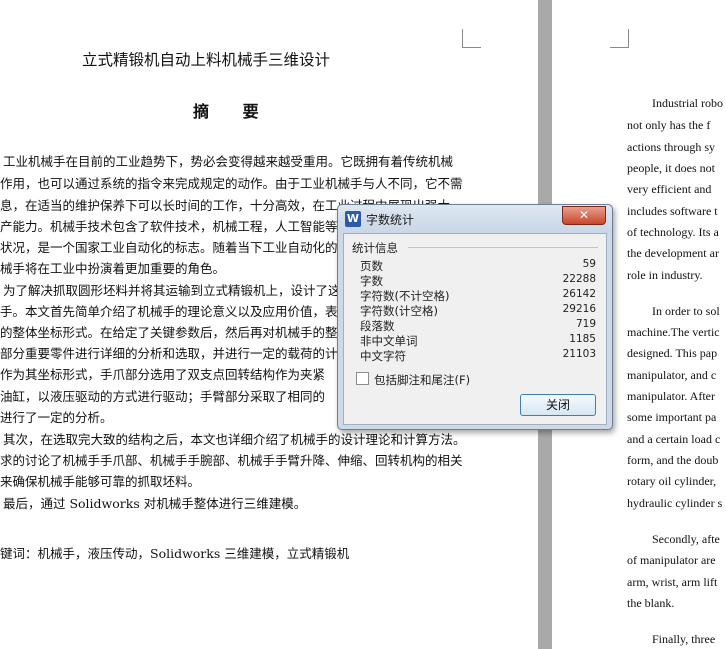 The width and height of the screenshot is (726, 649). Describe the element at coordinates (673, 332) in the screenshot. I see `body-line: machine.The vertic` at that location.